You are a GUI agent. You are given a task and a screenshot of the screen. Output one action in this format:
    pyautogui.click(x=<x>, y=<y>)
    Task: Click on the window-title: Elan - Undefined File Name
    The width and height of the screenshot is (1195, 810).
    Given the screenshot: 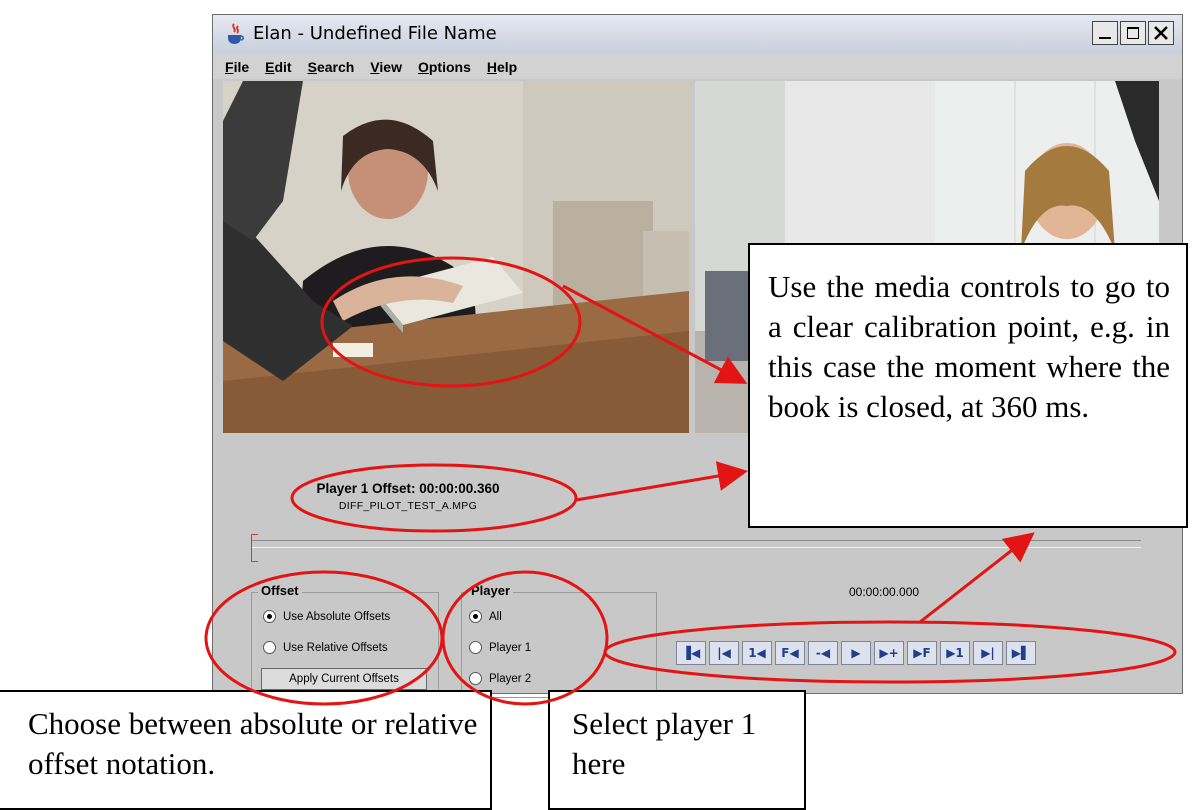 What is the action you would take?
    pyautogui.click(x=375, y=33)
    